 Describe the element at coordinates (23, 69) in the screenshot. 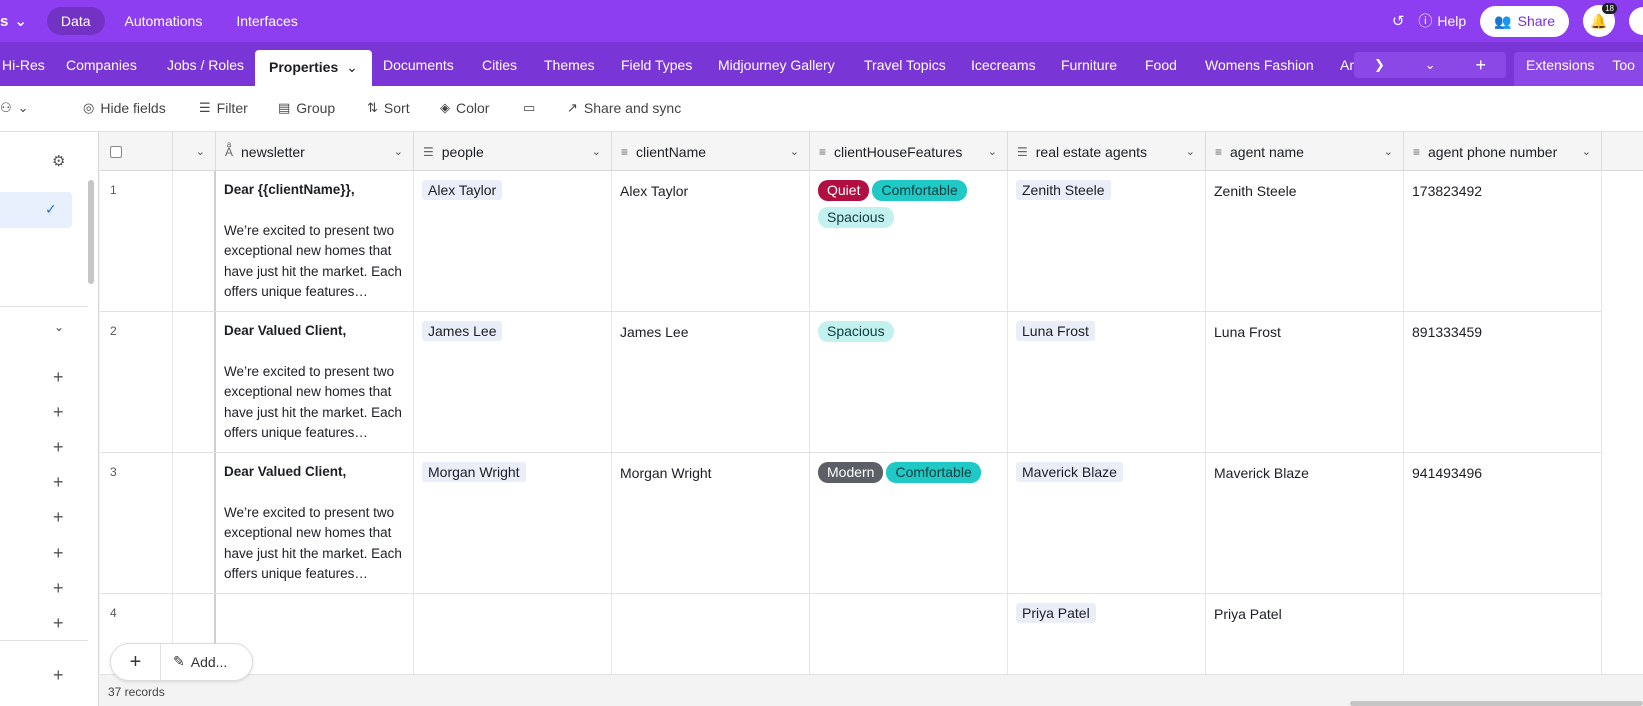

I see `tab-hi-res: Hi-Res` at that location.